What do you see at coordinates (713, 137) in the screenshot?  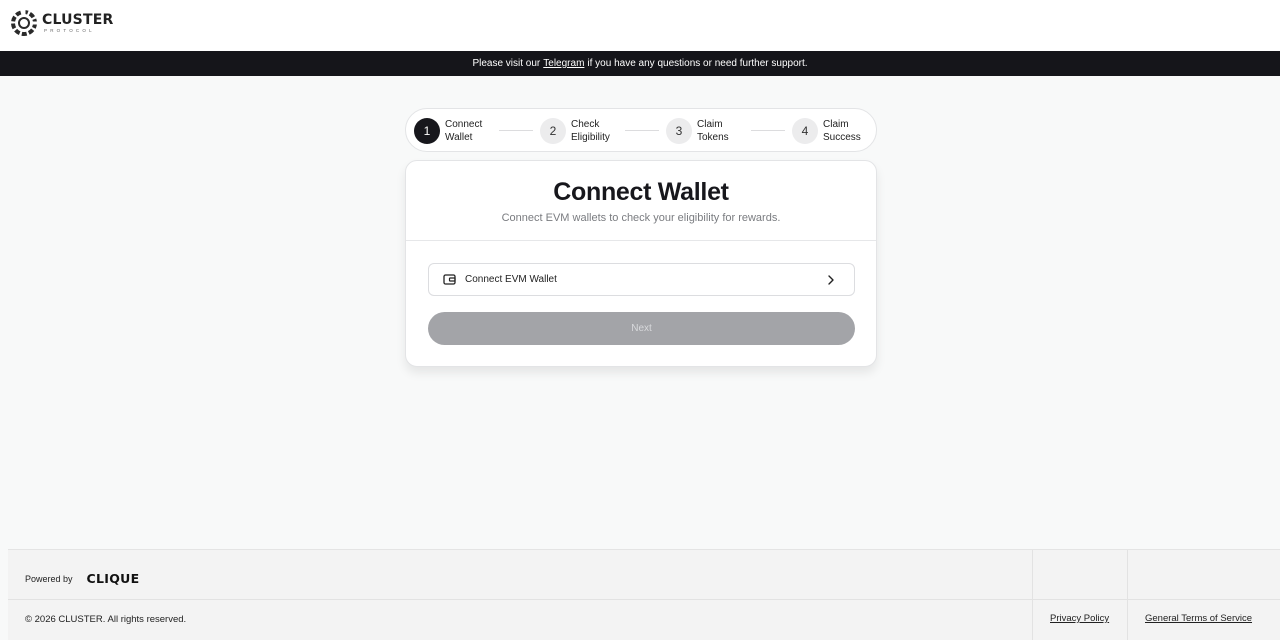 I see `step-label-line: Tokens` at bounding box center [713, 137].